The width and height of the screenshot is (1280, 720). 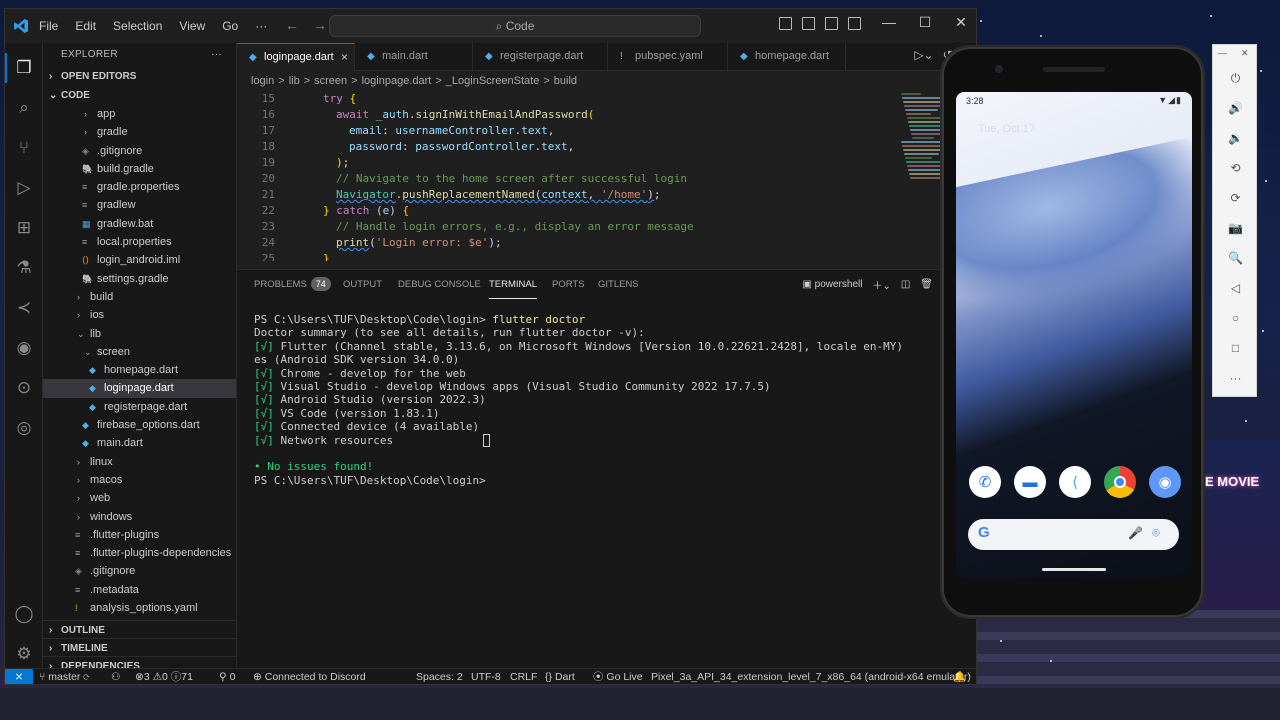 I want to click on panel-tab-gitlens: GITLENS, so click(x=618, y=285).